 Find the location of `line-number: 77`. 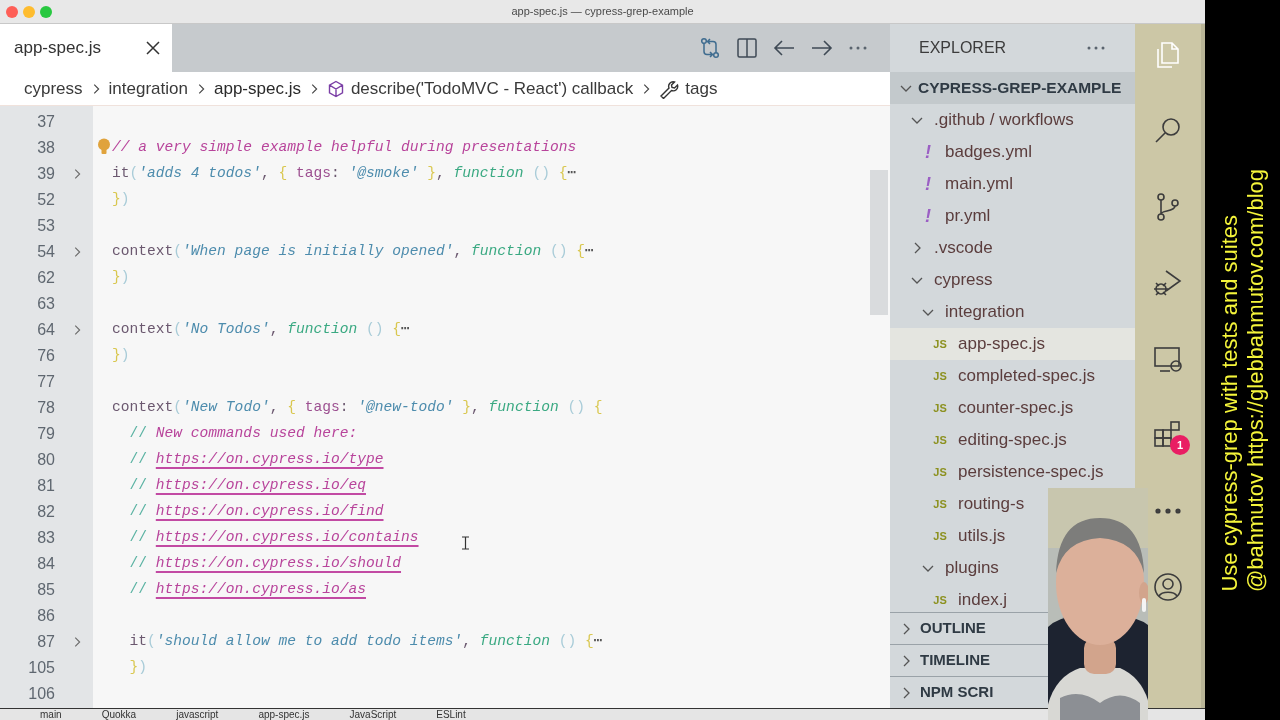

line-number: 77 is located at coordinates (45, 382).